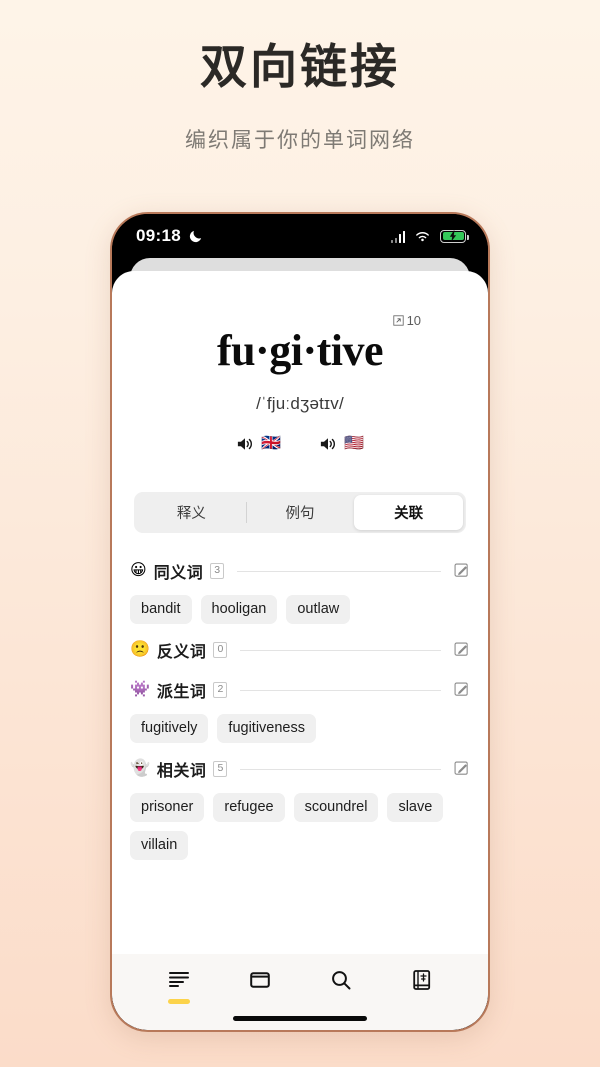 This screenshot has height=1067, width=600. I want to click on word-header: fu·gi·tive 10 /ˈfjuːdʒətɪv/ 🇬🇧 🇺🇸, so click(300, 361).